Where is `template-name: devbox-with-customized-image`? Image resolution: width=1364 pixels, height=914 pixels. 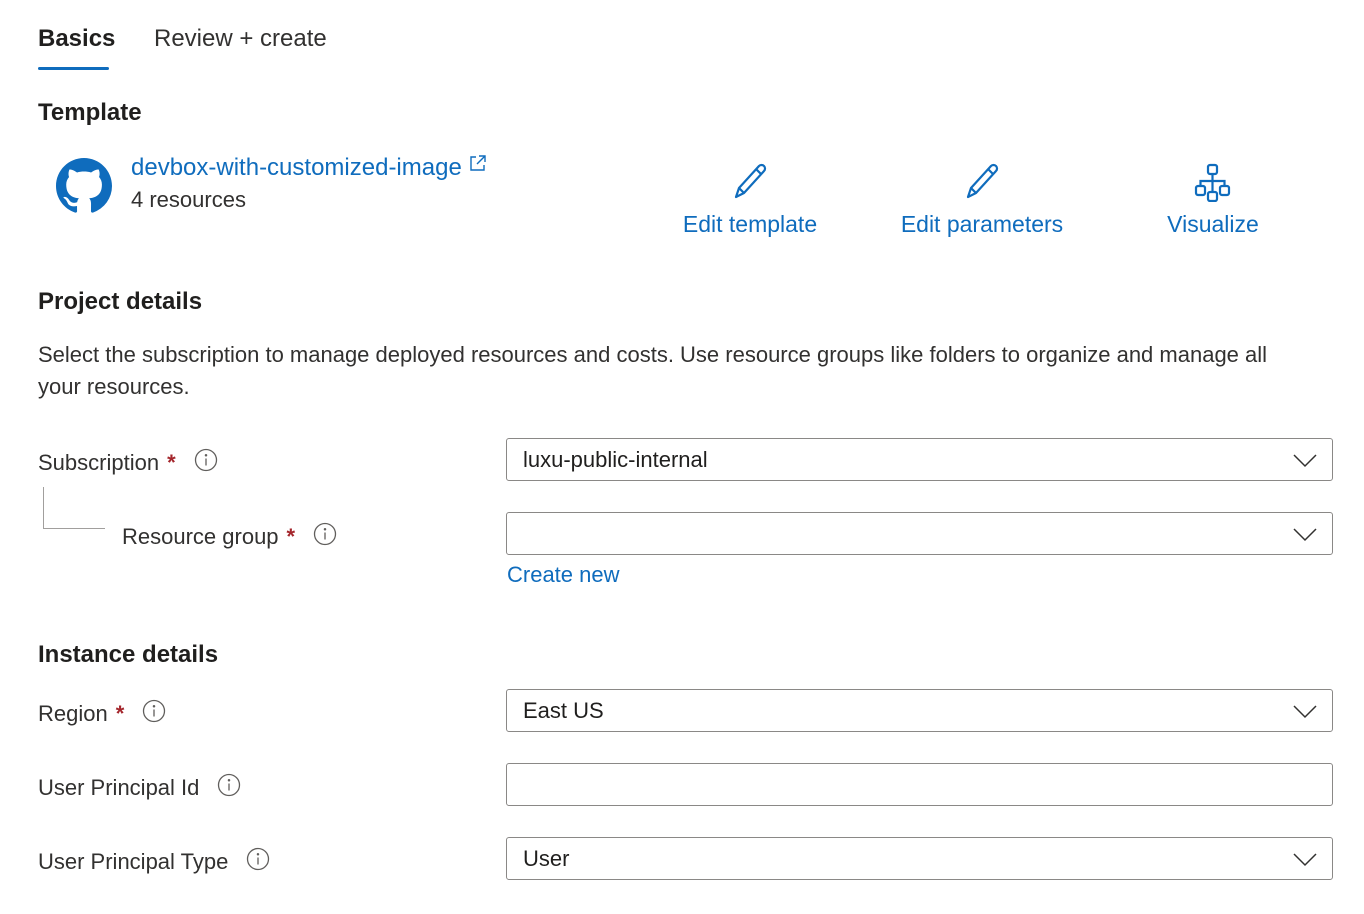
template-name: devbox-with-customized-image is located at coordinates (296, 167).